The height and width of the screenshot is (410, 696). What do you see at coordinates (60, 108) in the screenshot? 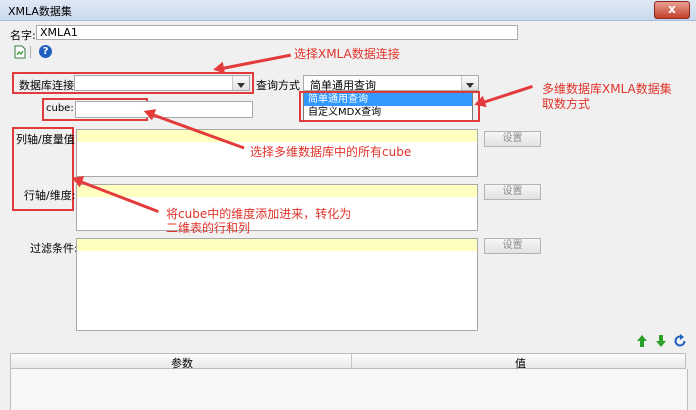
I see `cube-label: cube:` at bounding box center [60, 108].